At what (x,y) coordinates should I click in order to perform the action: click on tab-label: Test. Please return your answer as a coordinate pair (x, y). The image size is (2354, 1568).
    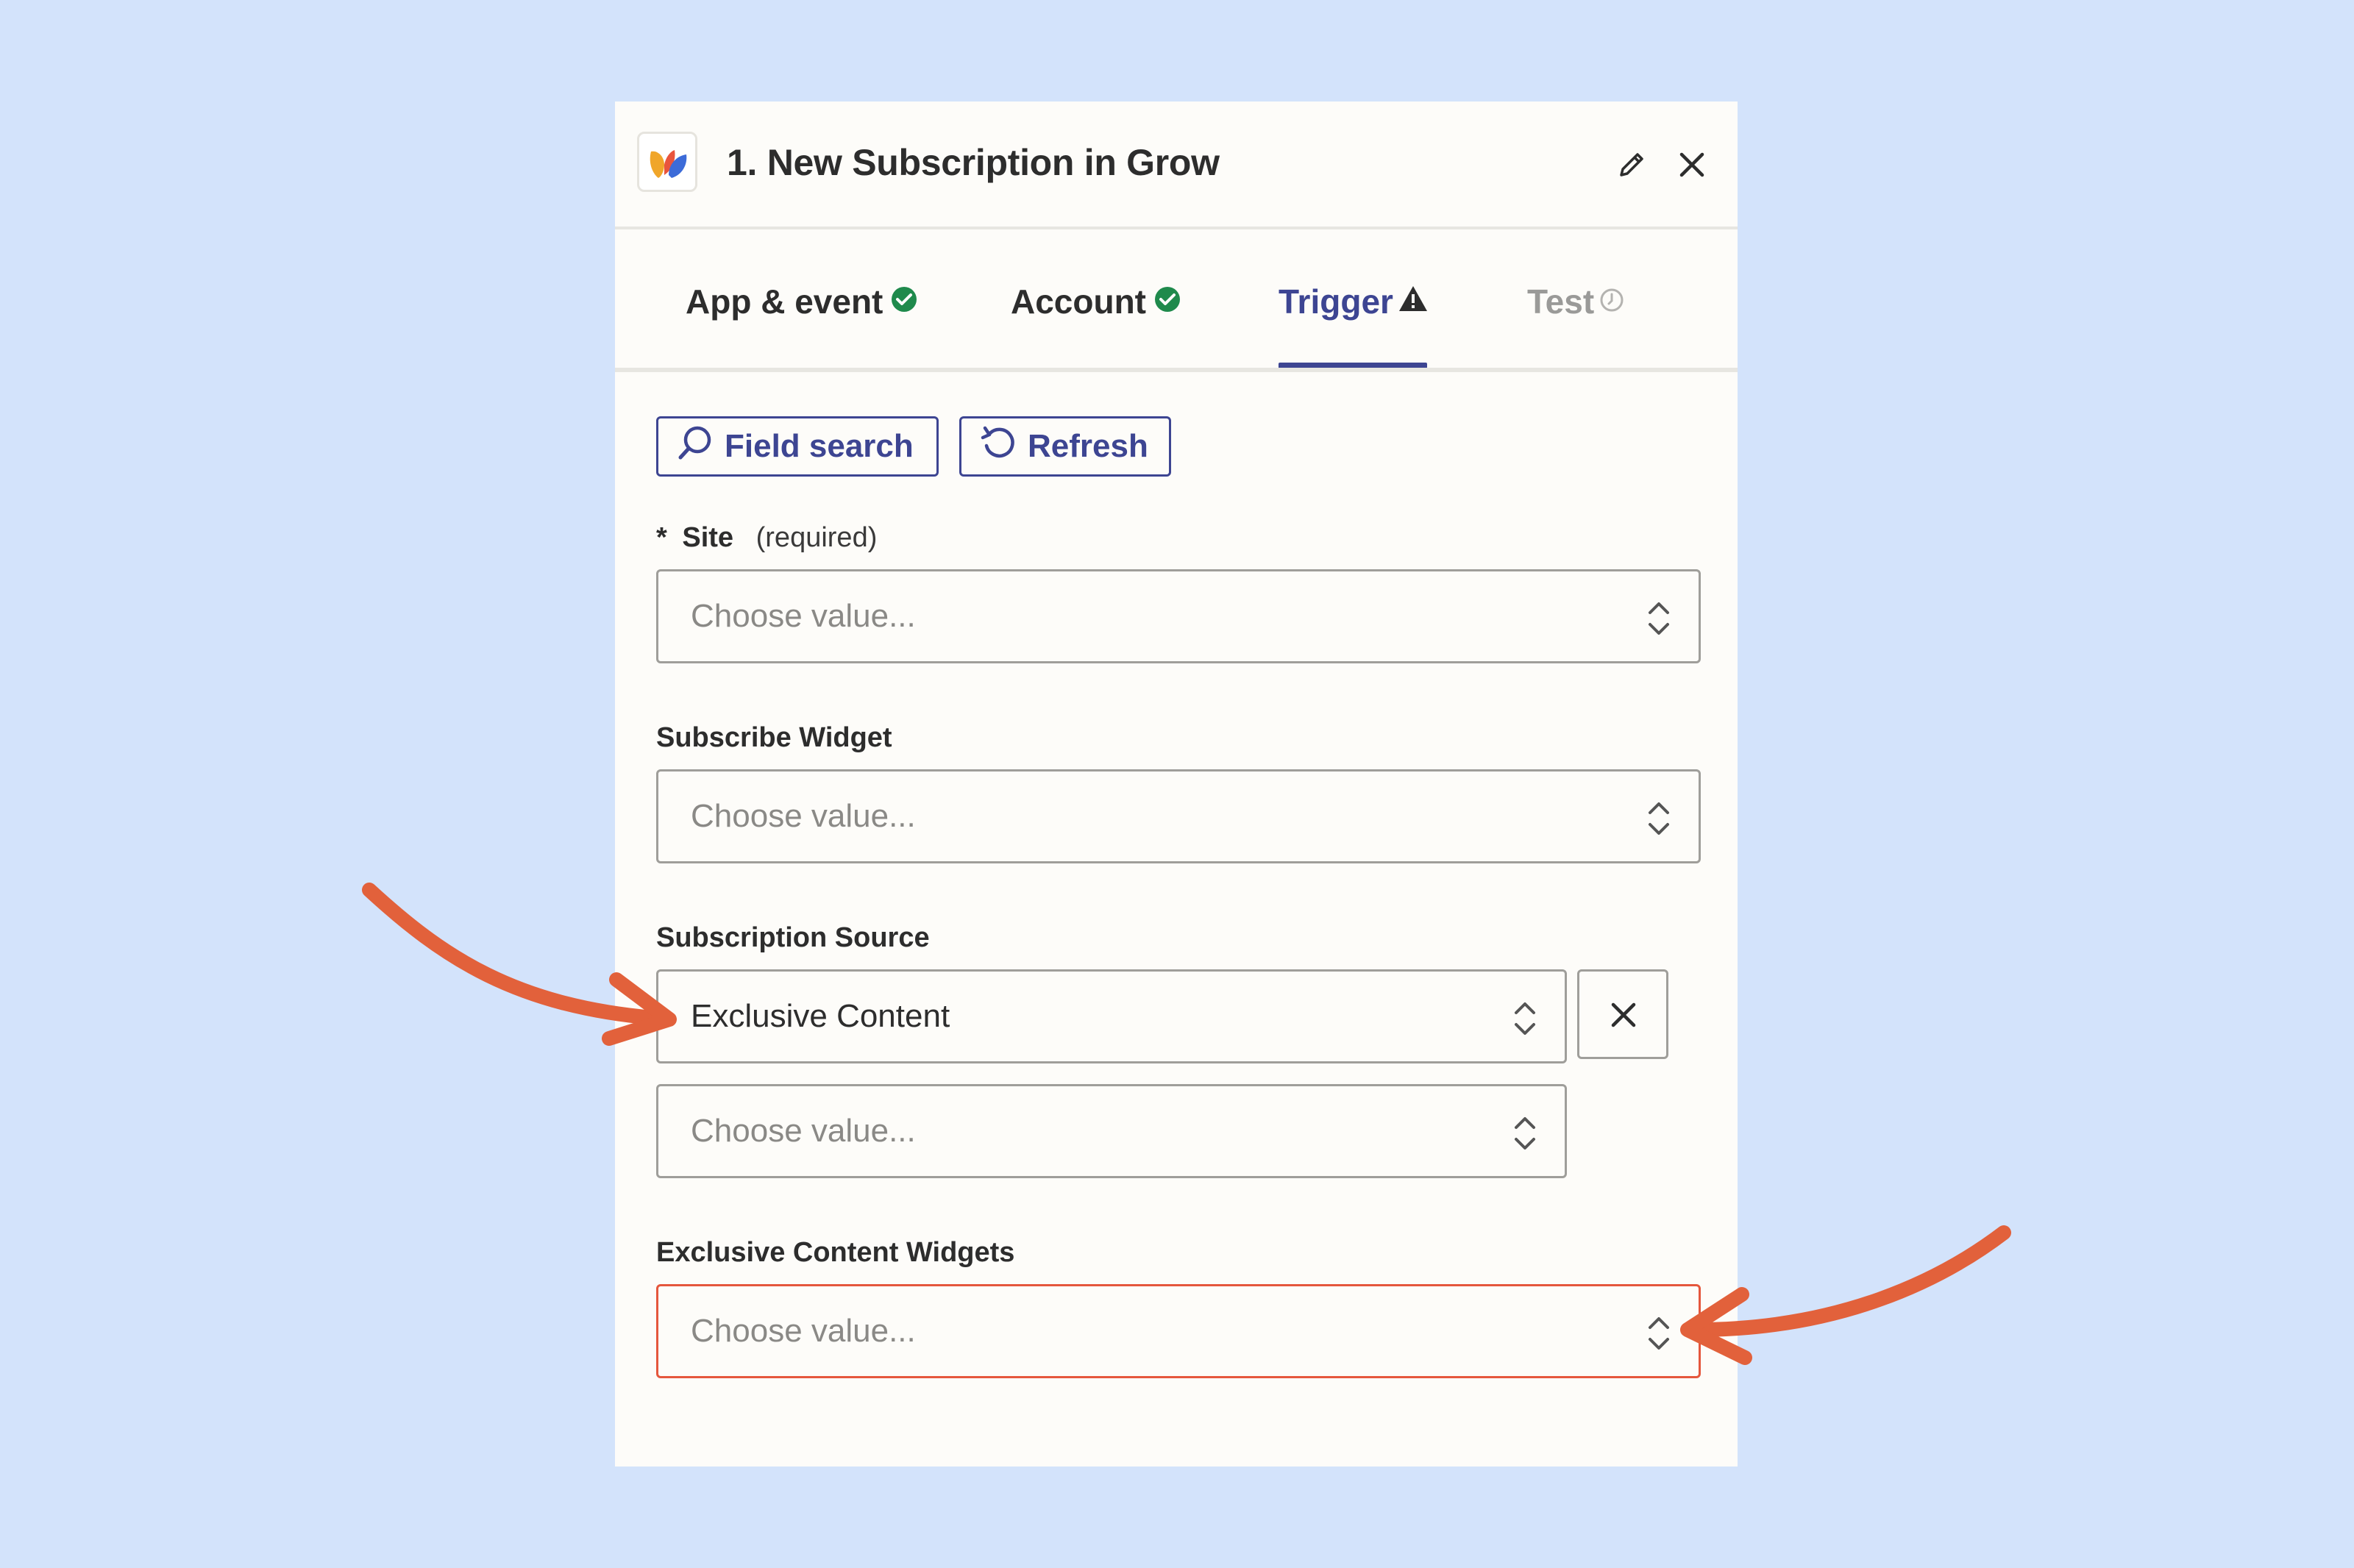
    Looking at the image, I should click on (1561, 301).